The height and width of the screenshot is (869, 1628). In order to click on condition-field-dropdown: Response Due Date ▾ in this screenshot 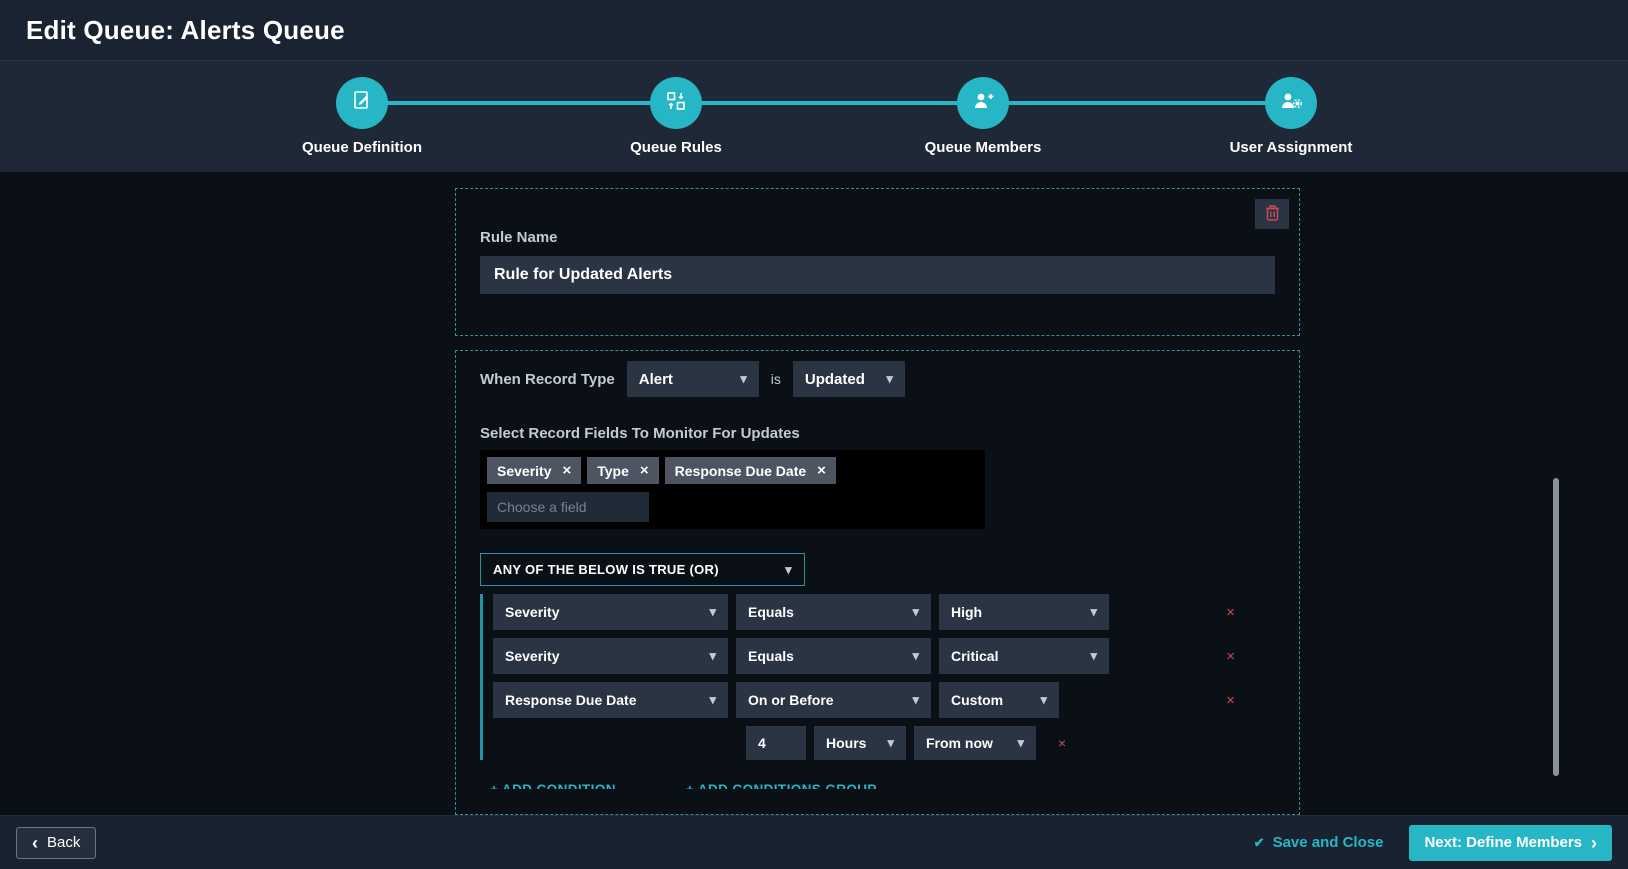, I will do `click(610, 700)`.